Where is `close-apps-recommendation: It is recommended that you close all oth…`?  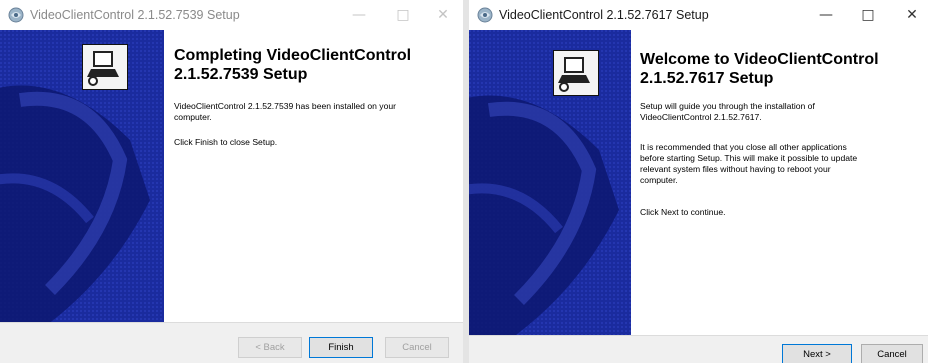 close-apps-recommendation: It is recommended that you close all oth… is located at coordinates (782, 164).